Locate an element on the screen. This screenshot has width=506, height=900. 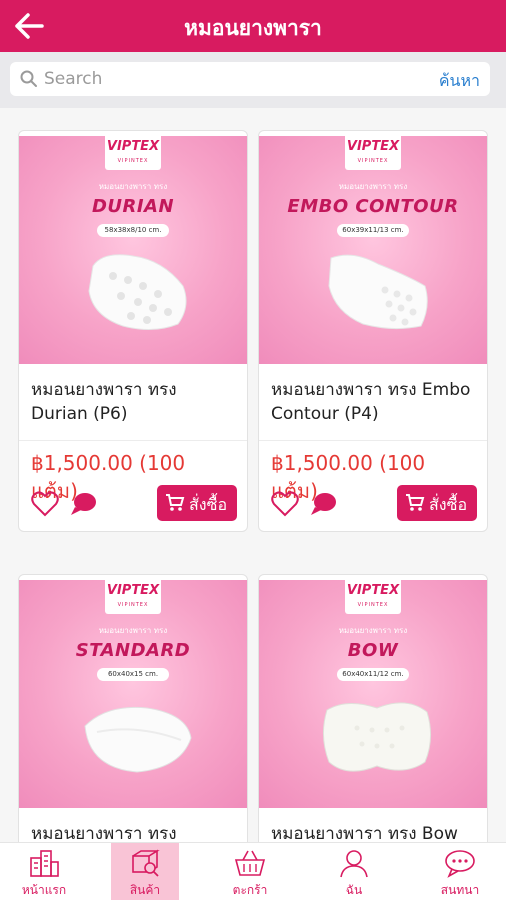
nav-home: หน้าแรก is located at coordinates (44, 871).